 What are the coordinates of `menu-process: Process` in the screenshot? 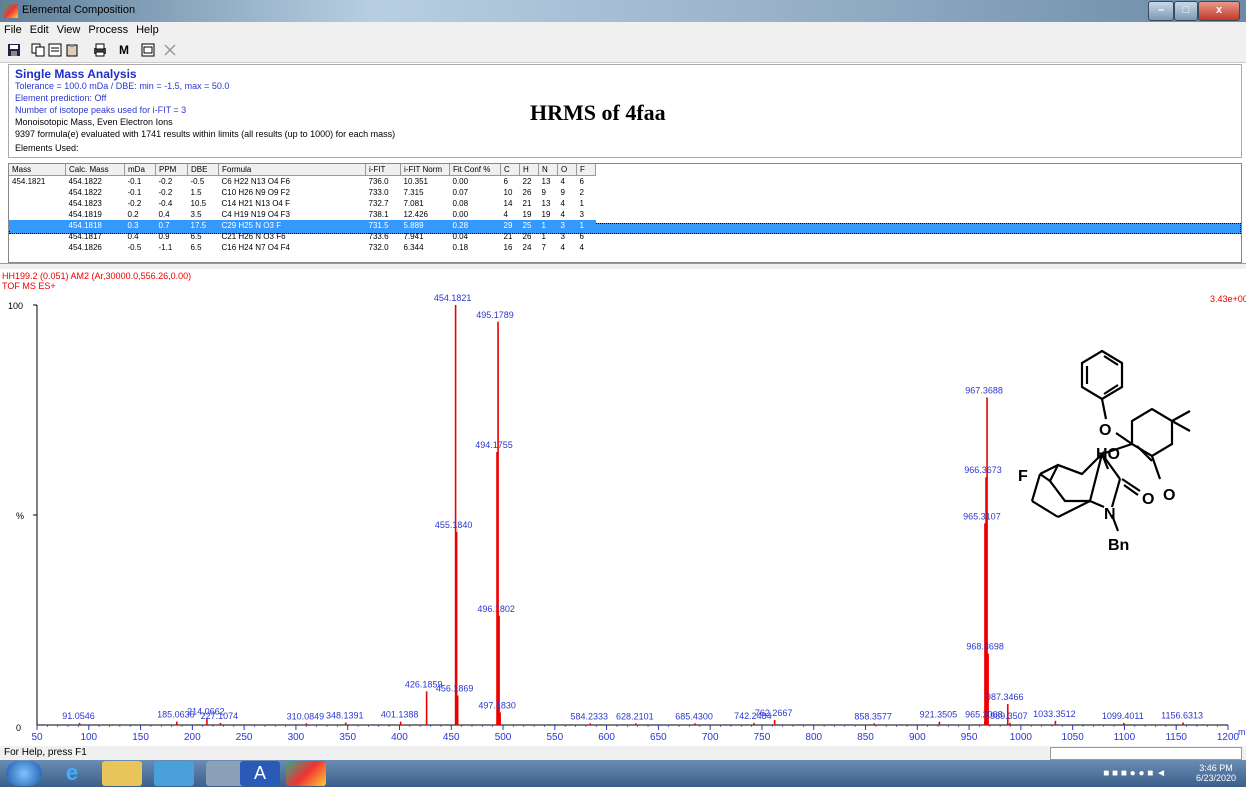 It's located at (108, 29).